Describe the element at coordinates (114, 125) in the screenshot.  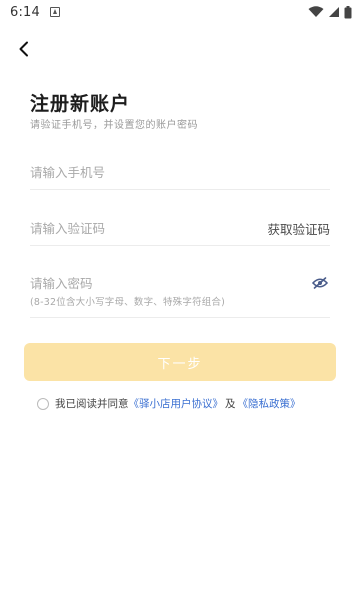
I see `page-subtitle: 请验证手机号，并设置您的账户密码` at that location.